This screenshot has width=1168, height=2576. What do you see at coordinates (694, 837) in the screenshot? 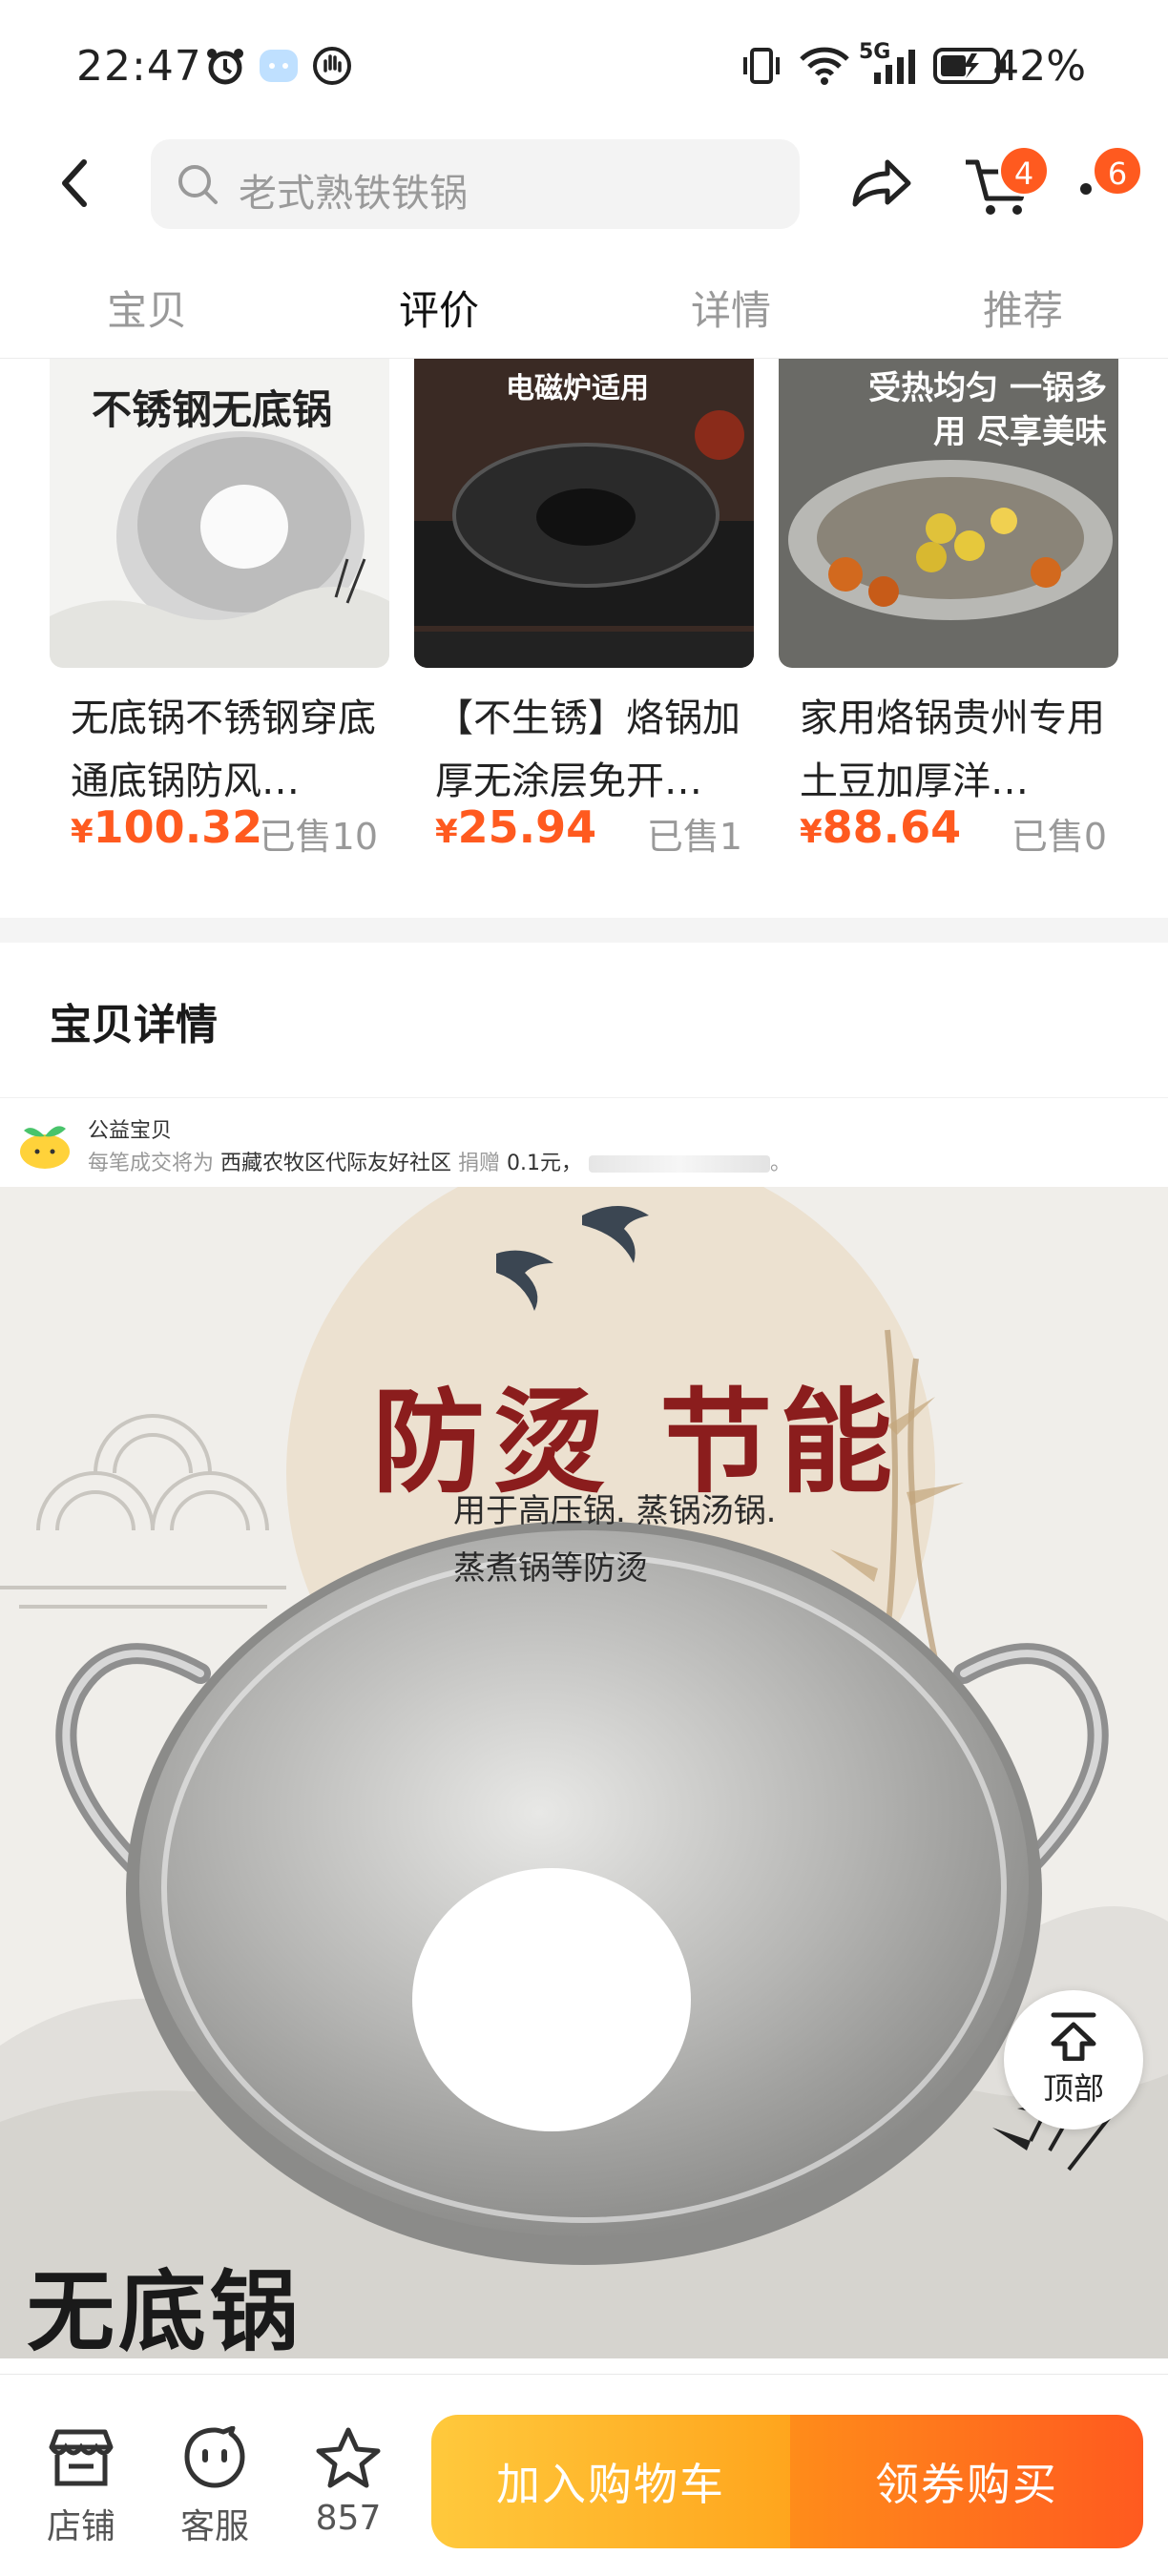
I see `product-sold-count: 已售1` at bounding box center [694, 837].